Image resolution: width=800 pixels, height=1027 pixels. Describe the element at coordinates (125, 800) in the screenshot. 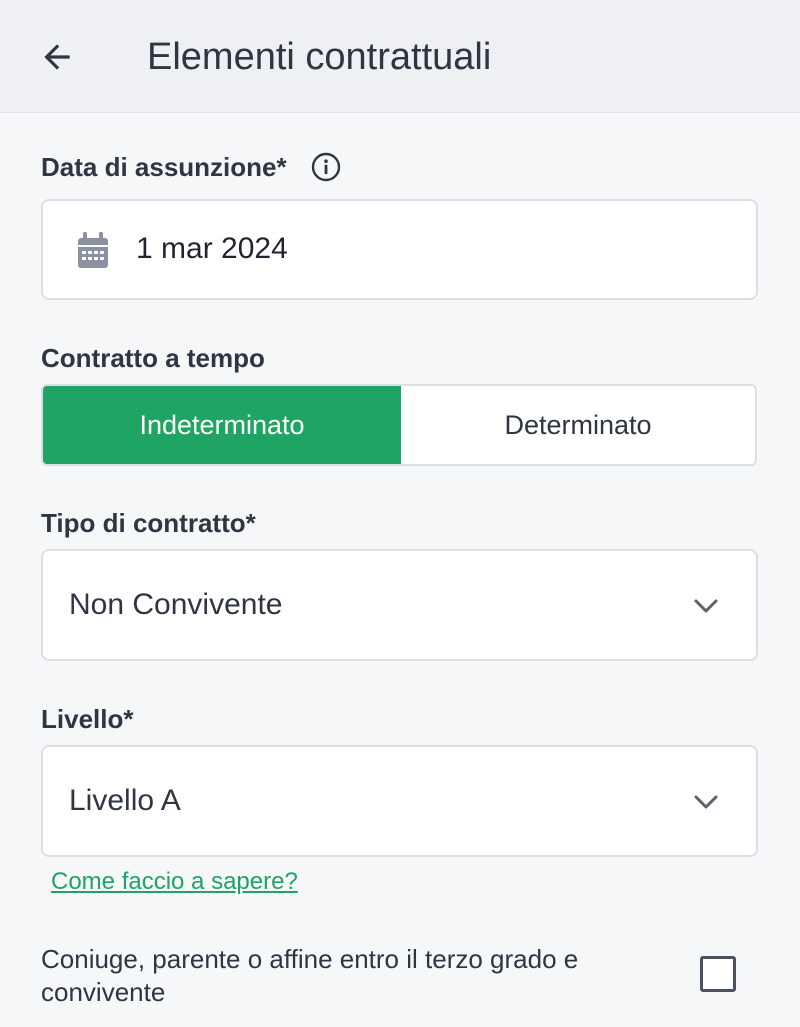

I see `level-value: Livello A` at that location.